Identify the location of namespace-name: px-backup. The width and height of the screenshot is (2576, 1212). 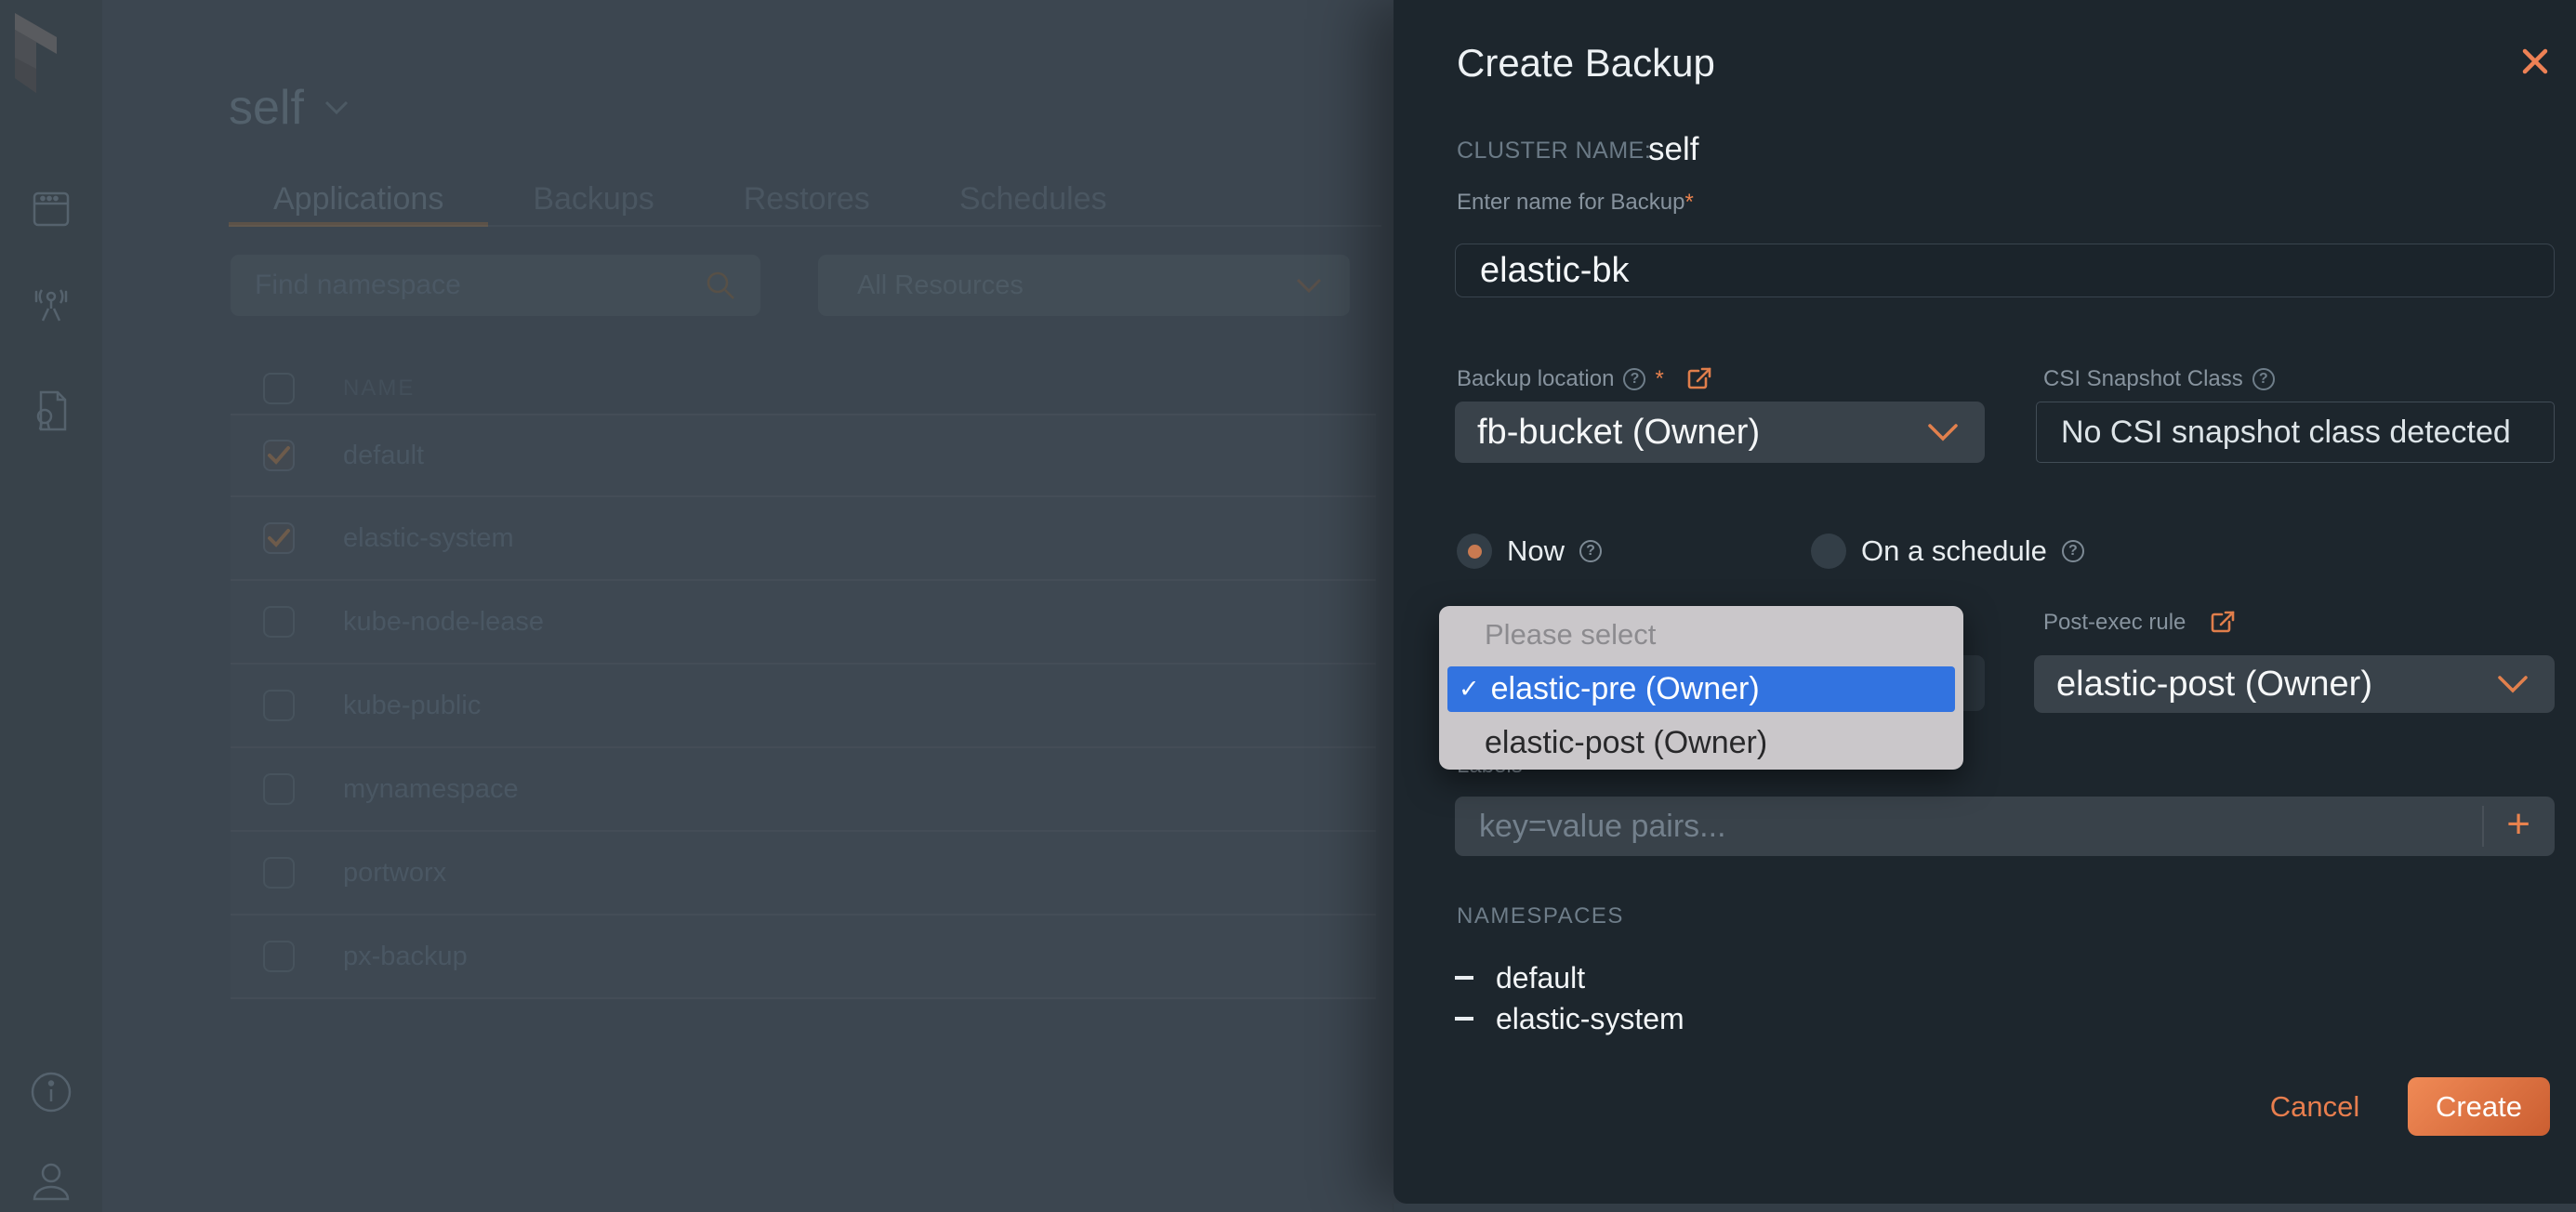
(405, 956).